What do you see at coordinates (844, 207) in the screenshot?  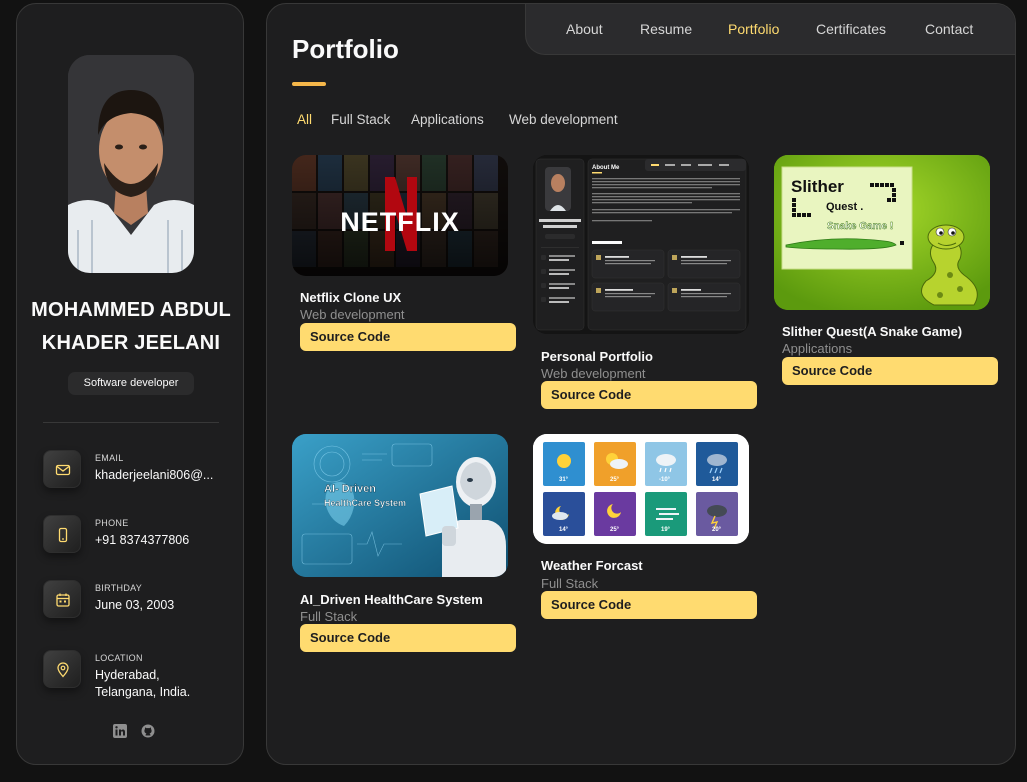 I see `slither-quest-text: Quest .` at bounding box center [844, 207].